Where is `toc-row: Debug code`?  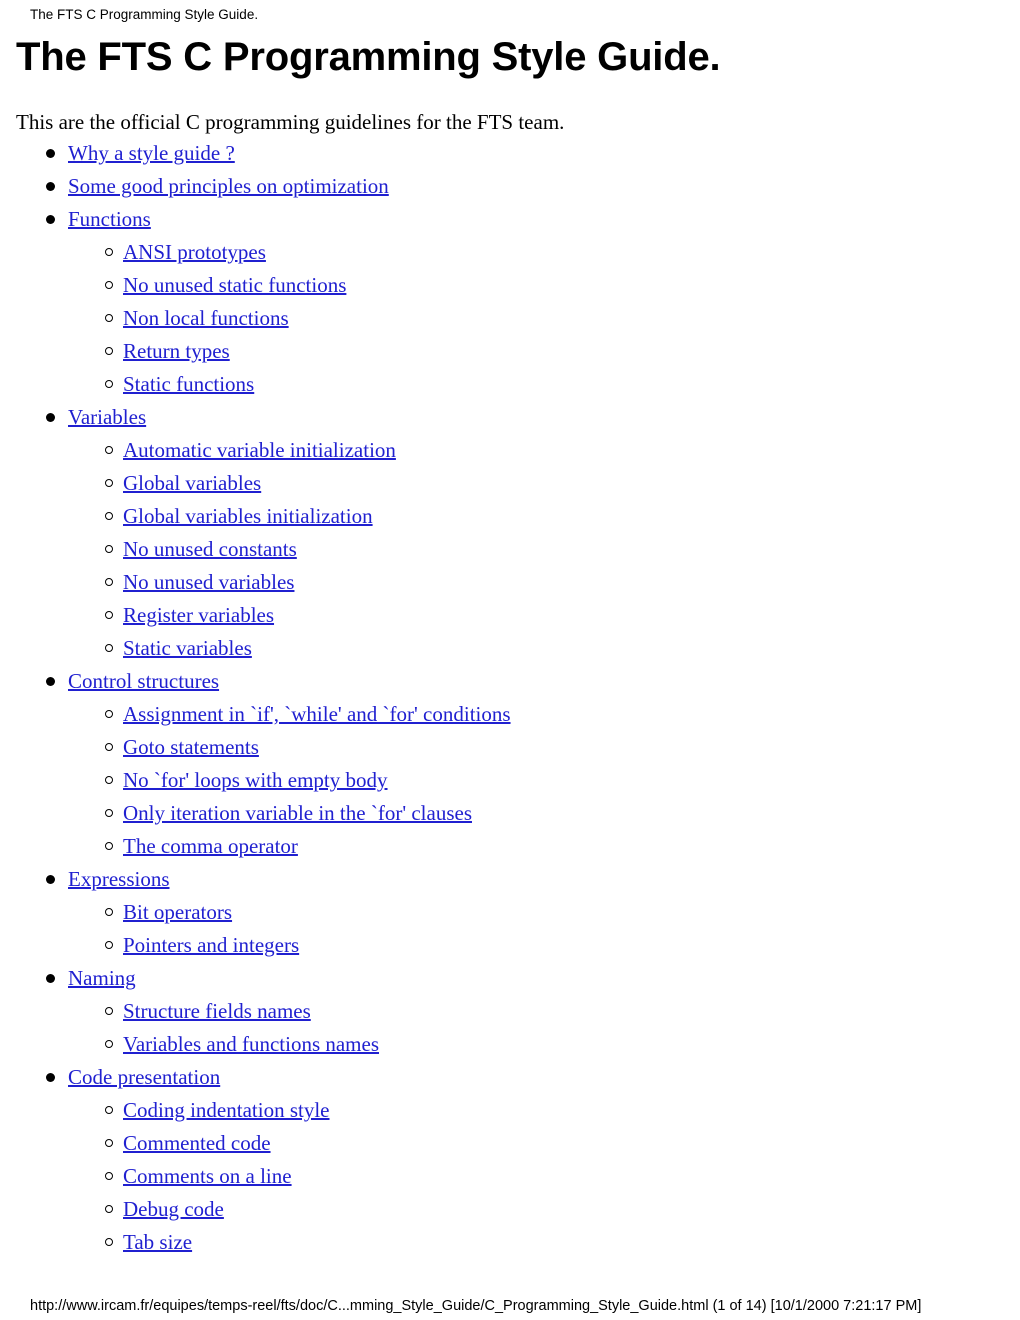 toc-row: Debug code is located at coordinates (510, 1212).